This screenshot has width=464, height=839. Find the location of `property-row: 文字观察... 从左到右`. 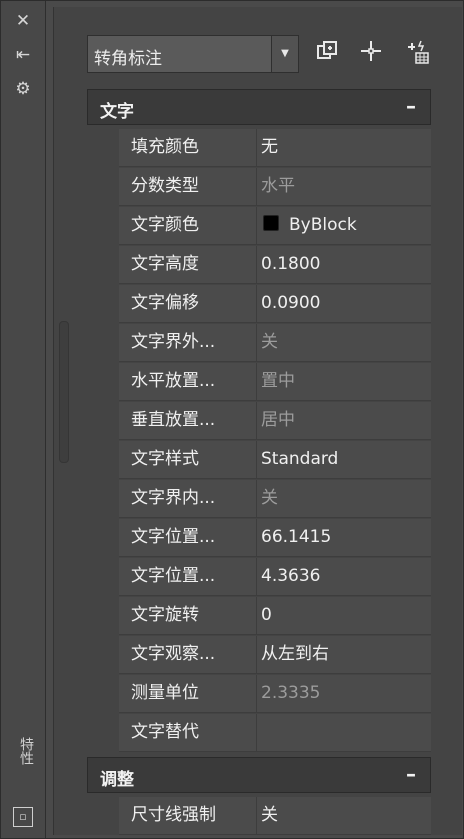

property-row: 文字观察... 从左到右 is located at coordinates (259, 655).